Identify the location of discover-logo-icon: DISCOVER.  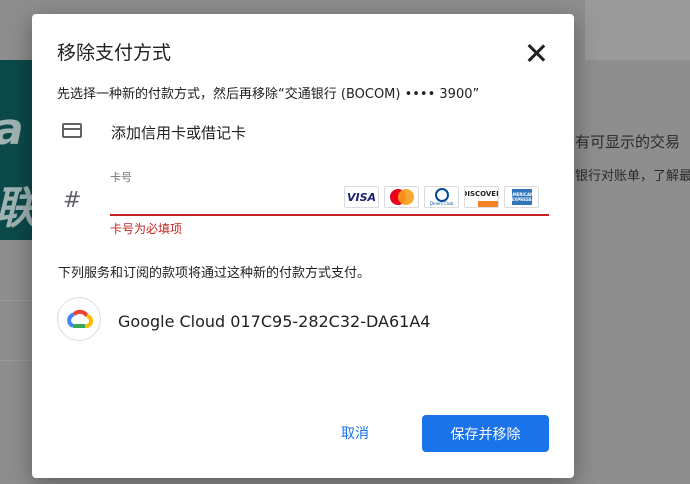
(481, 197).